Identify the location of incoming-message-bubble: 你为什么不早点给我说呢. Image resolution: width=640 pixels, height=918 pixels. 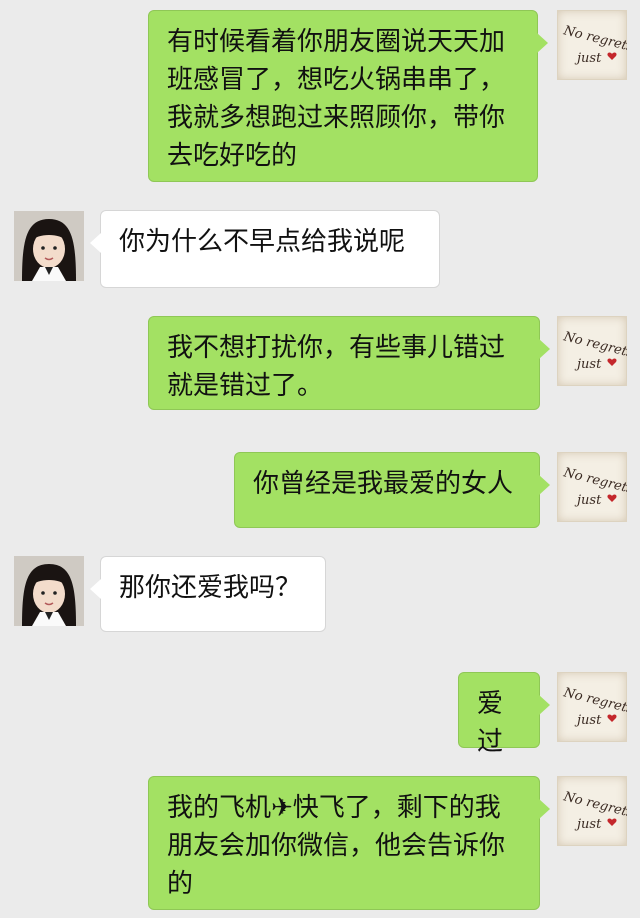
(265, 249).